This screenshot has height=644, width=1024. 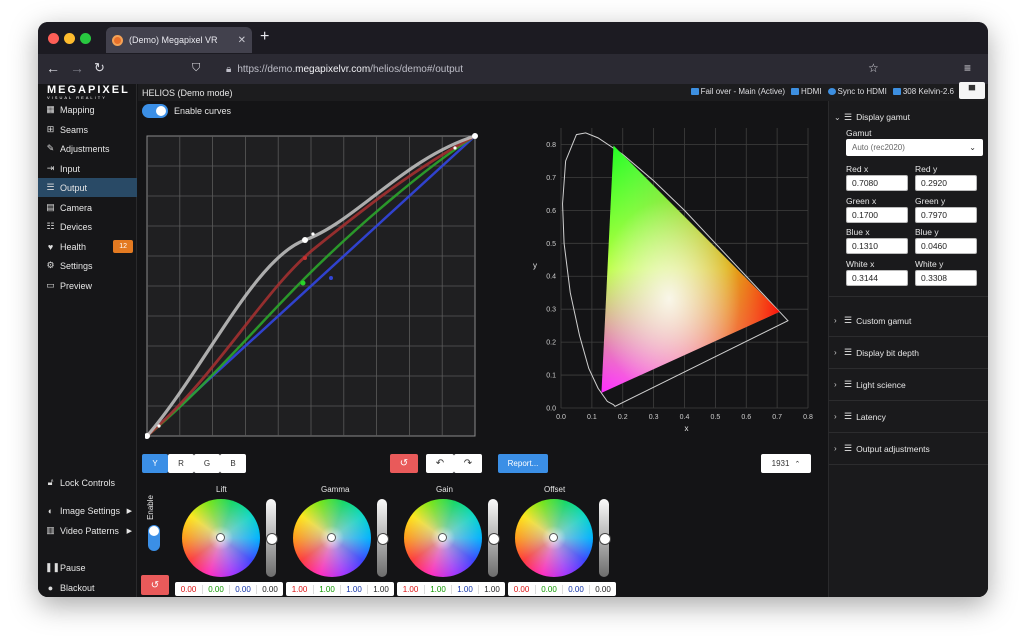 I want to click on gamma-wheel-handle, so click(x=331, y=537).